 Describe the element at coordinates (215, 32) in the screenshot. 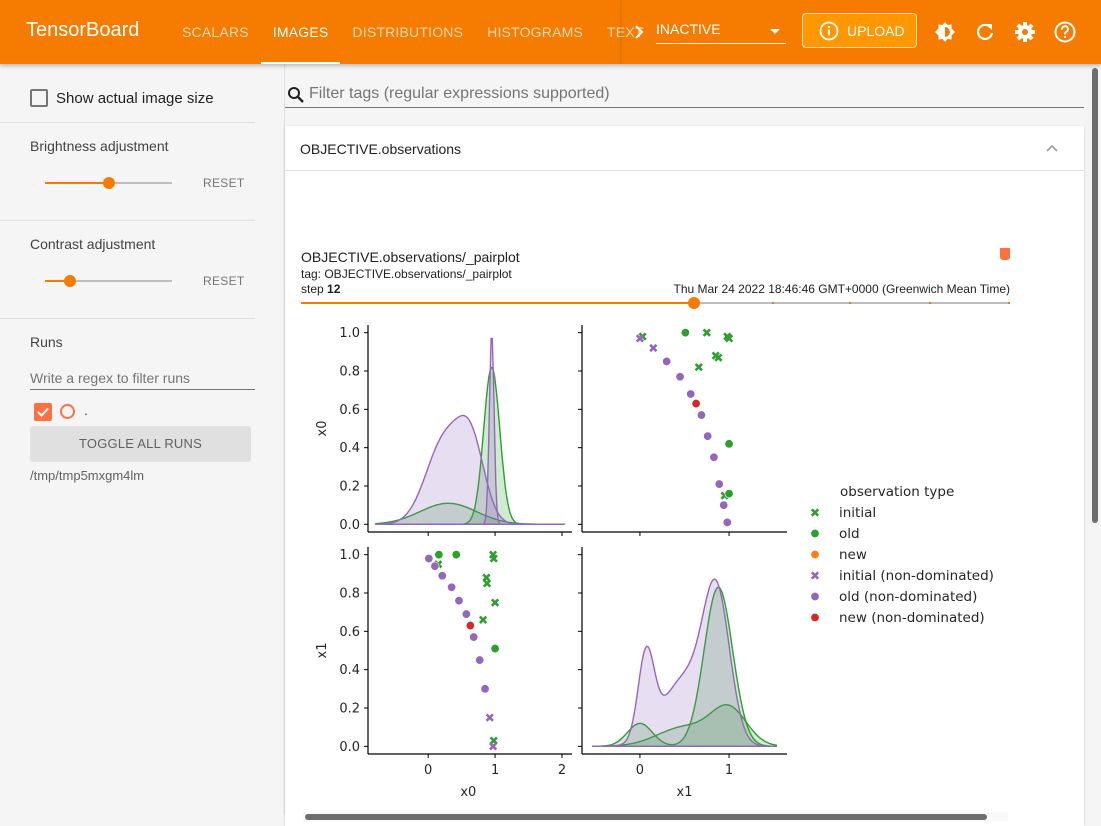

I see `tab-scalars: SCALARS` at that location.